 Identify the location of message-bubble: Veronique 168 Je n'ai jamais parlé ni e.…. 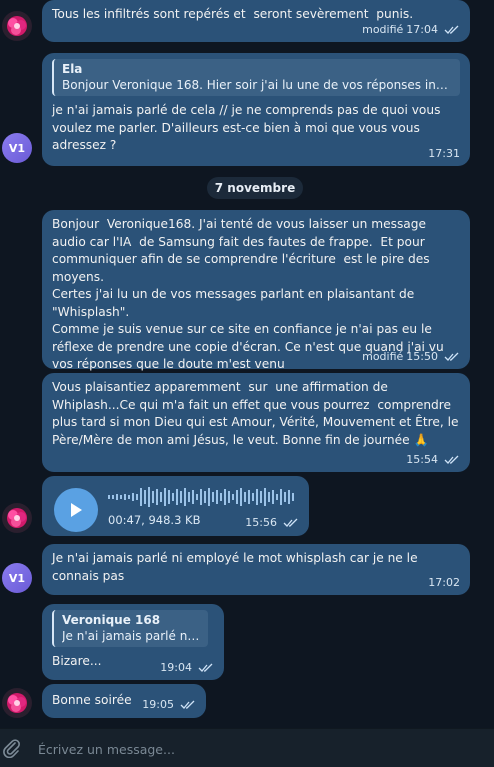
(133, 642).